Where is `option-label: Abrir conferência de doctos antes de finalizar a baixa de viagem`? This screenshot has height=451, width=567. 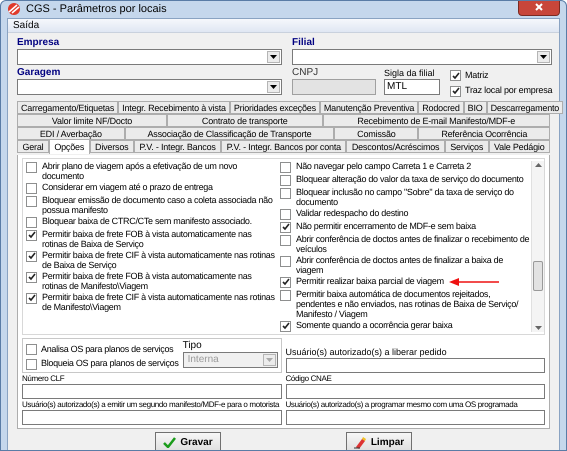
option-label: Abrir conferência de doctos antes de finalizar a baixa de viagem is located at coordinates (400, 264).